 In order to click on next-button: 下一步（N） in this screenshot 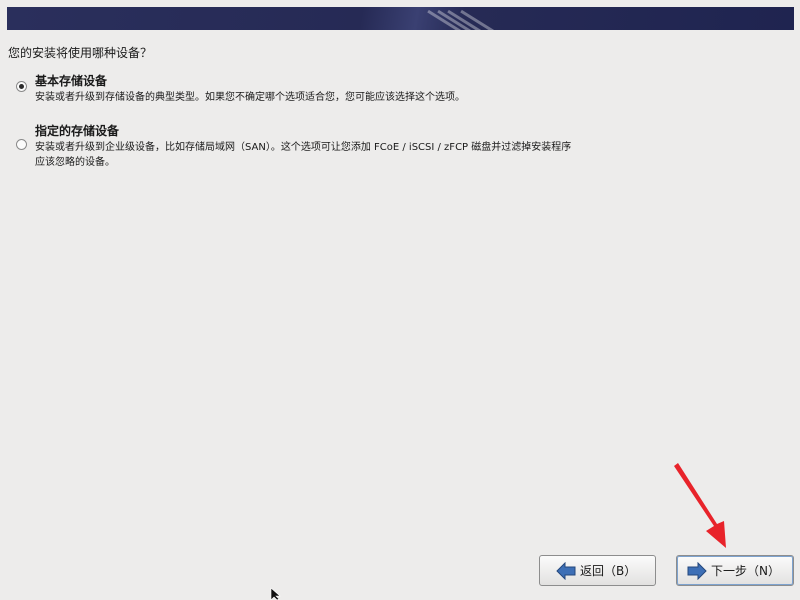, I will do `click(735, 570)`.